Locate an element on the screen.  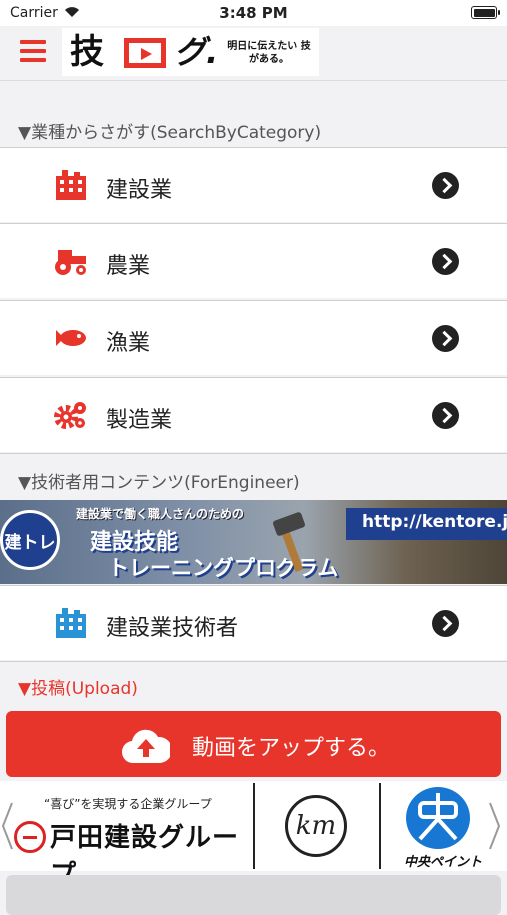
sponsor-chuo-paint: 中央ペイント is located at coordinates (443, 829).